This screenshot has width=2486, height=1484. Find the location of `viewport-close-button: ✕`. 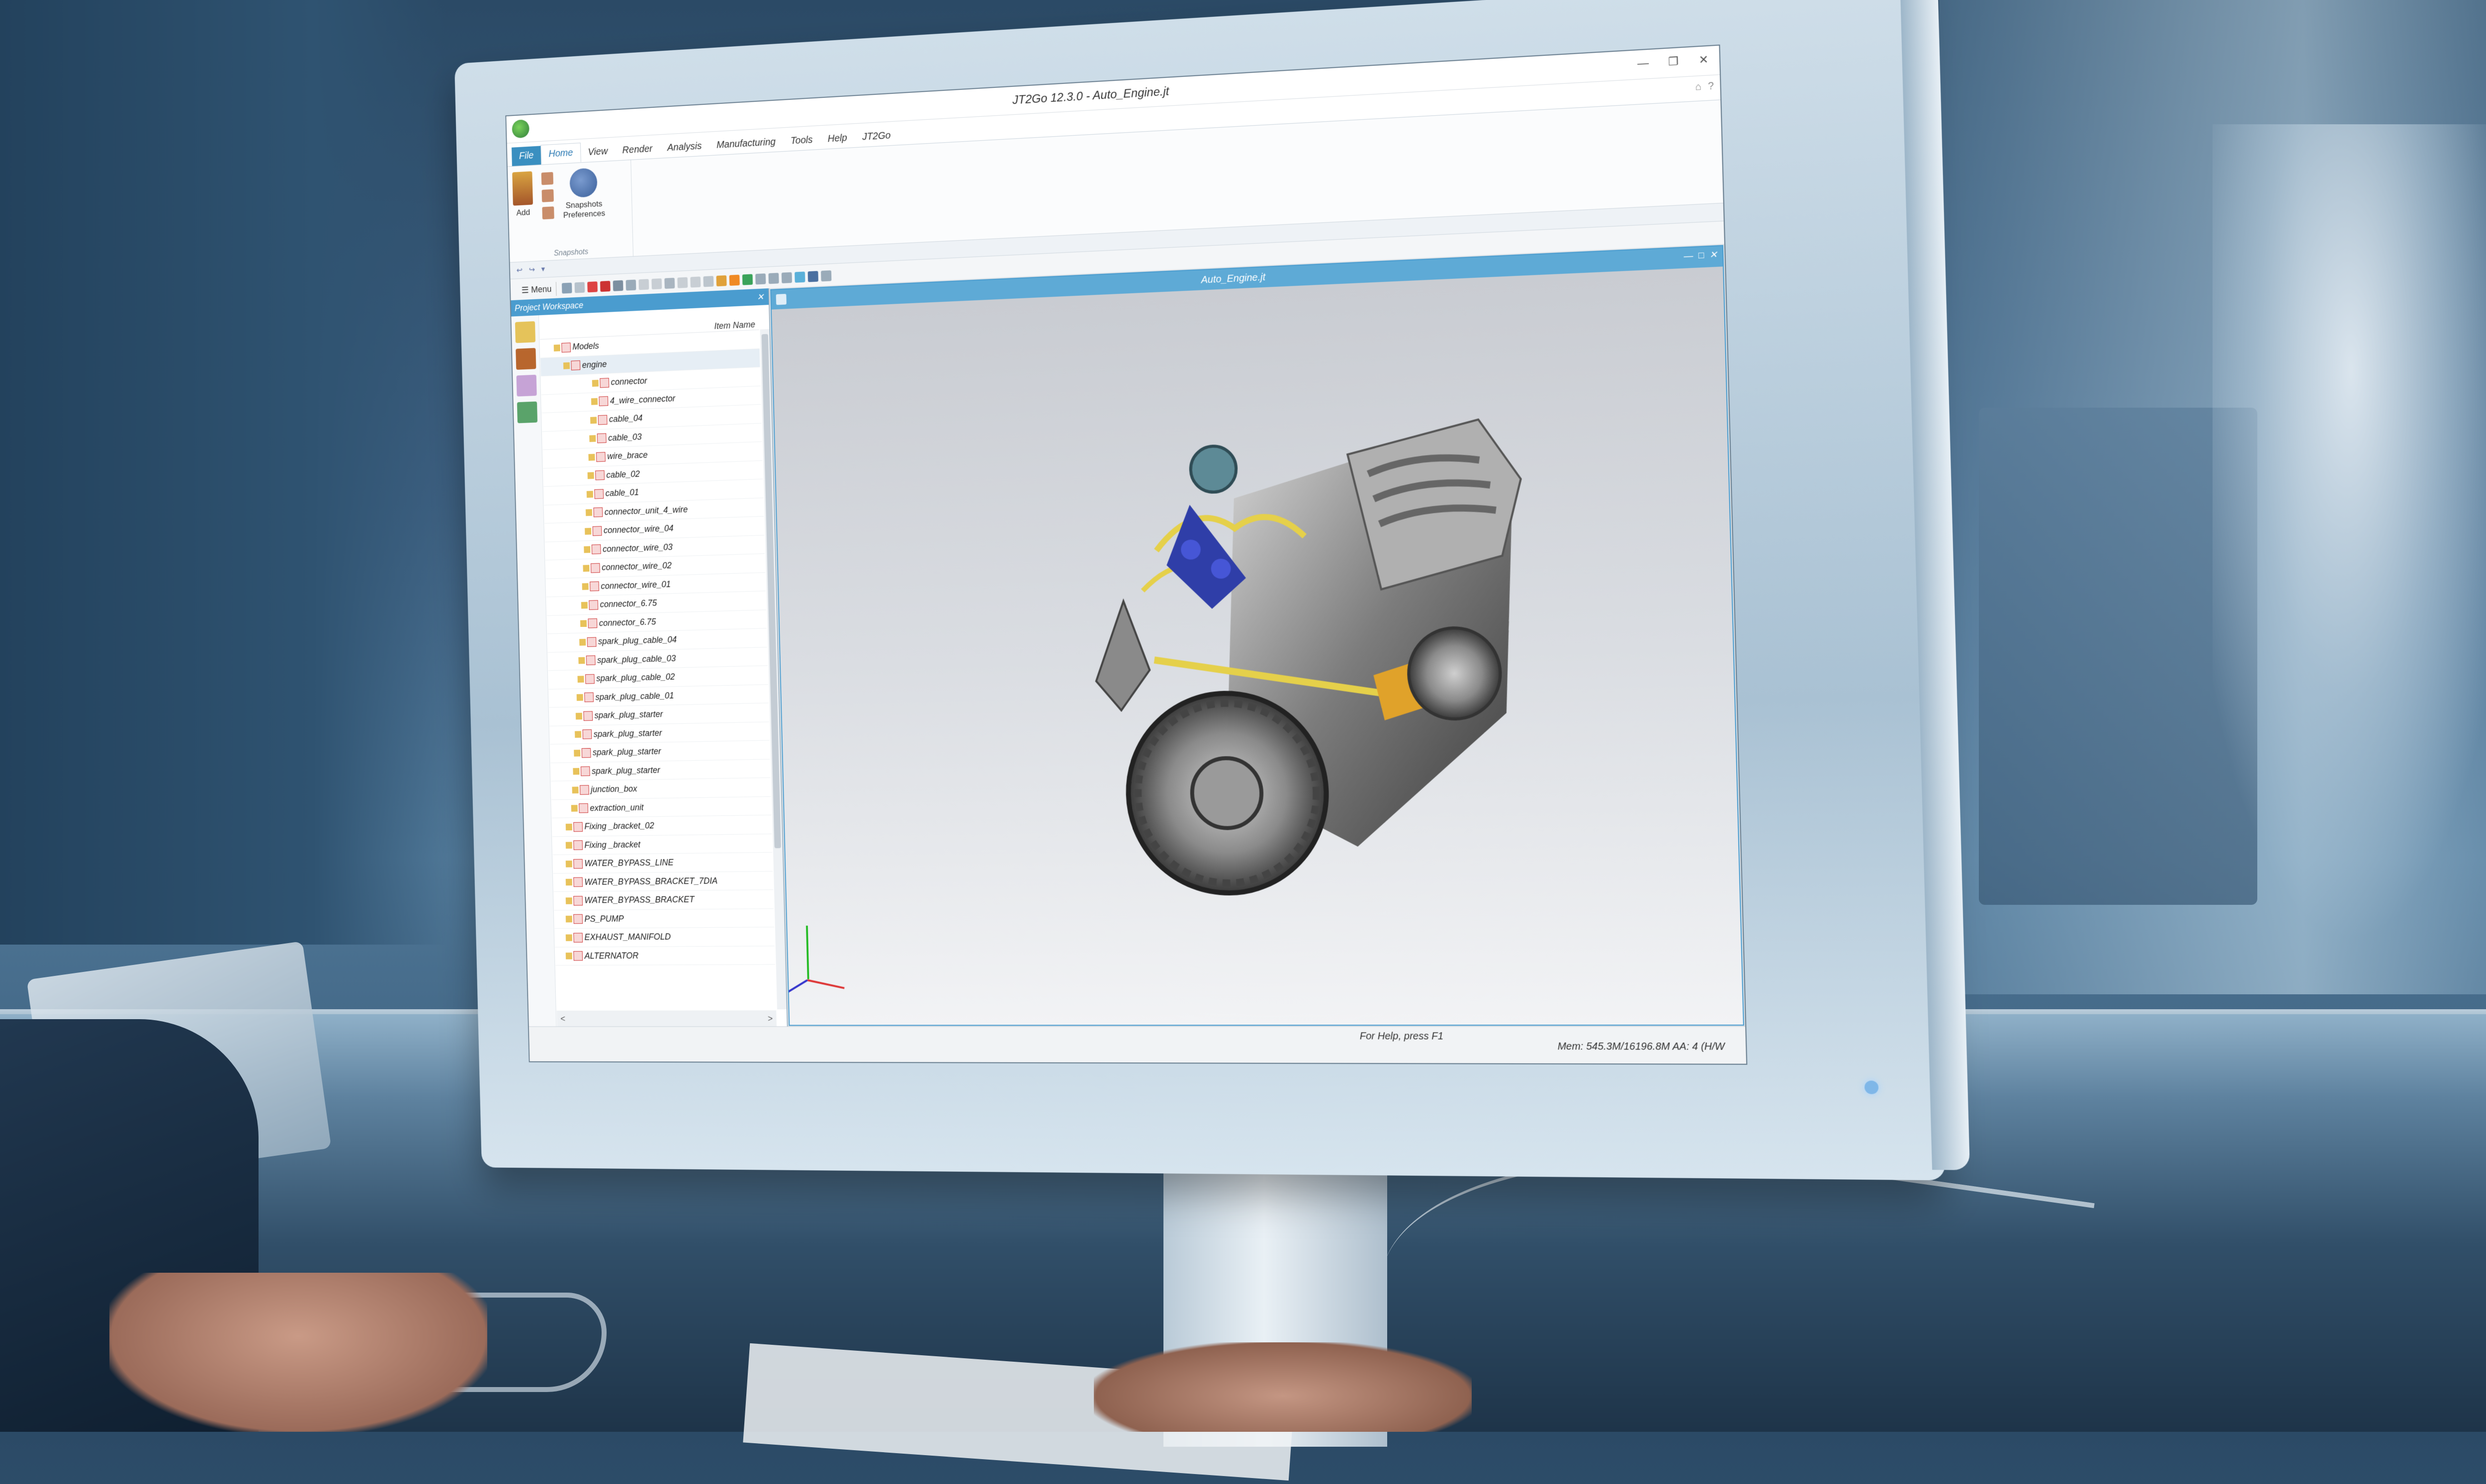

viewport-close-button: ✕ is located at coordinates (1713, 255).